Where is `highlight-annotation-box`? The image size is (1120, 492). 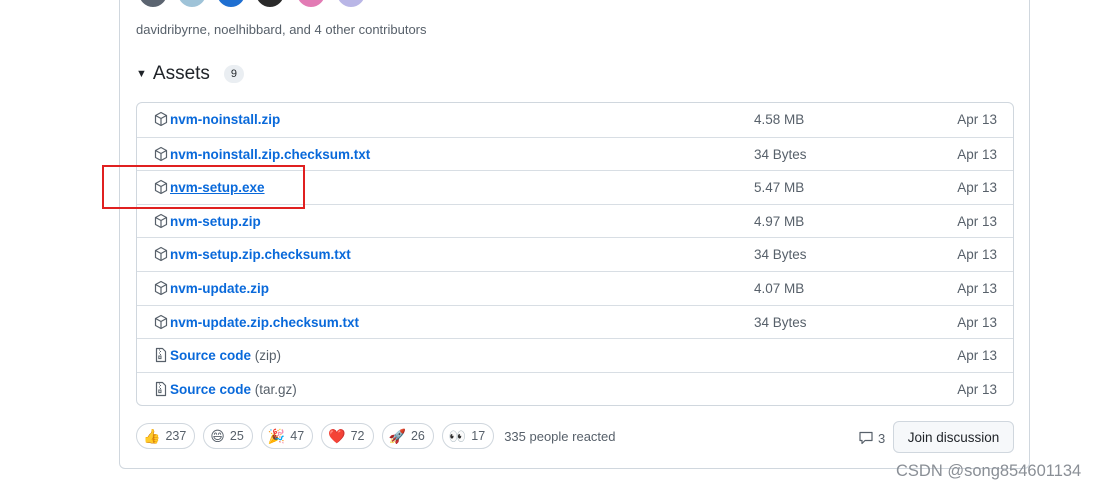 highlight-annotation-box is located at coordinates (203, 187).